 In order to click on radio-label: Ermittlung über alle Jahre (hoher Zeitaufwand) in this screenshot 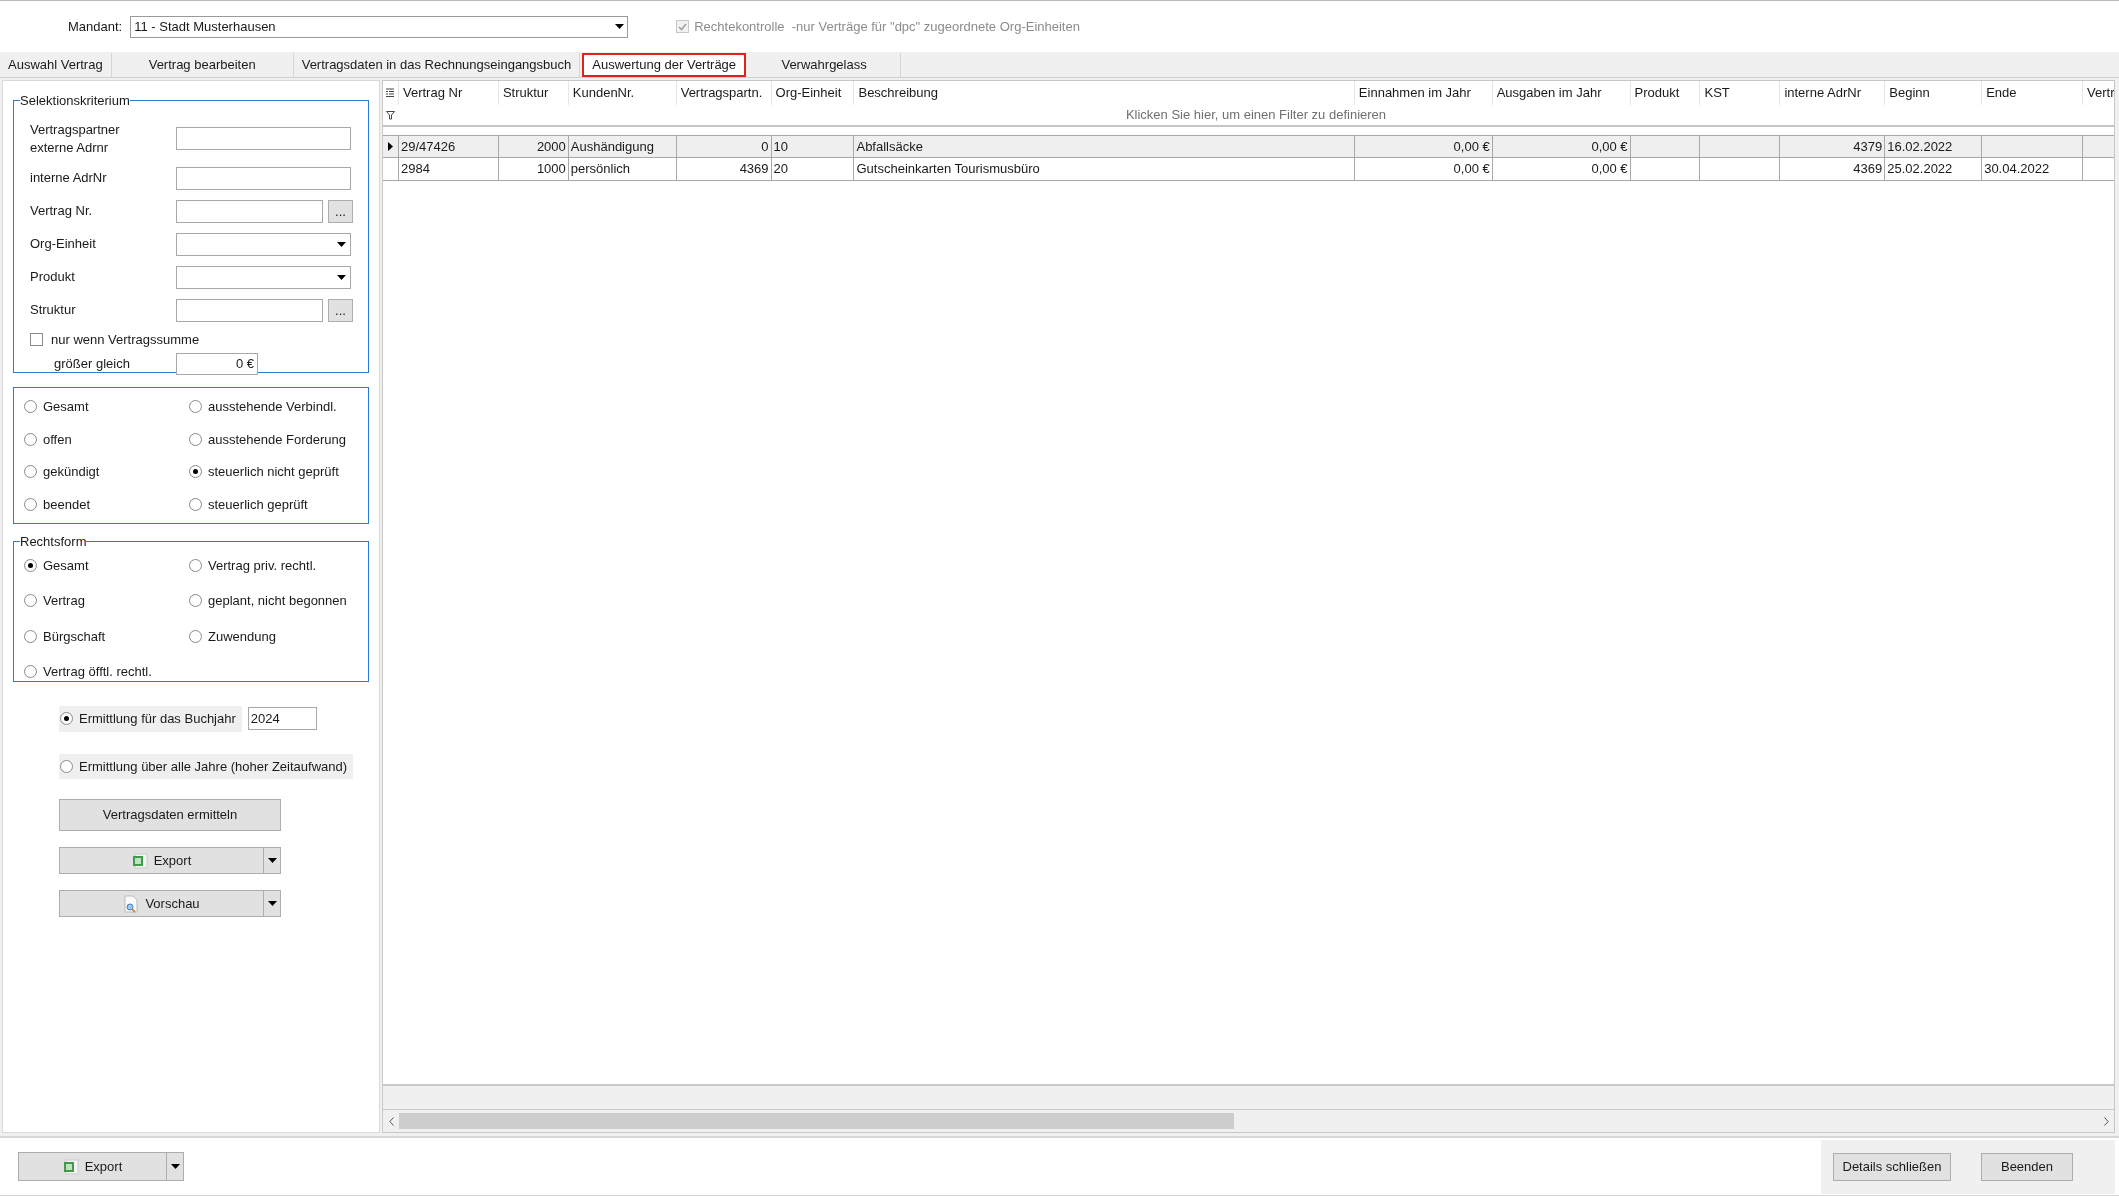, I will do `click(213, 766)`.